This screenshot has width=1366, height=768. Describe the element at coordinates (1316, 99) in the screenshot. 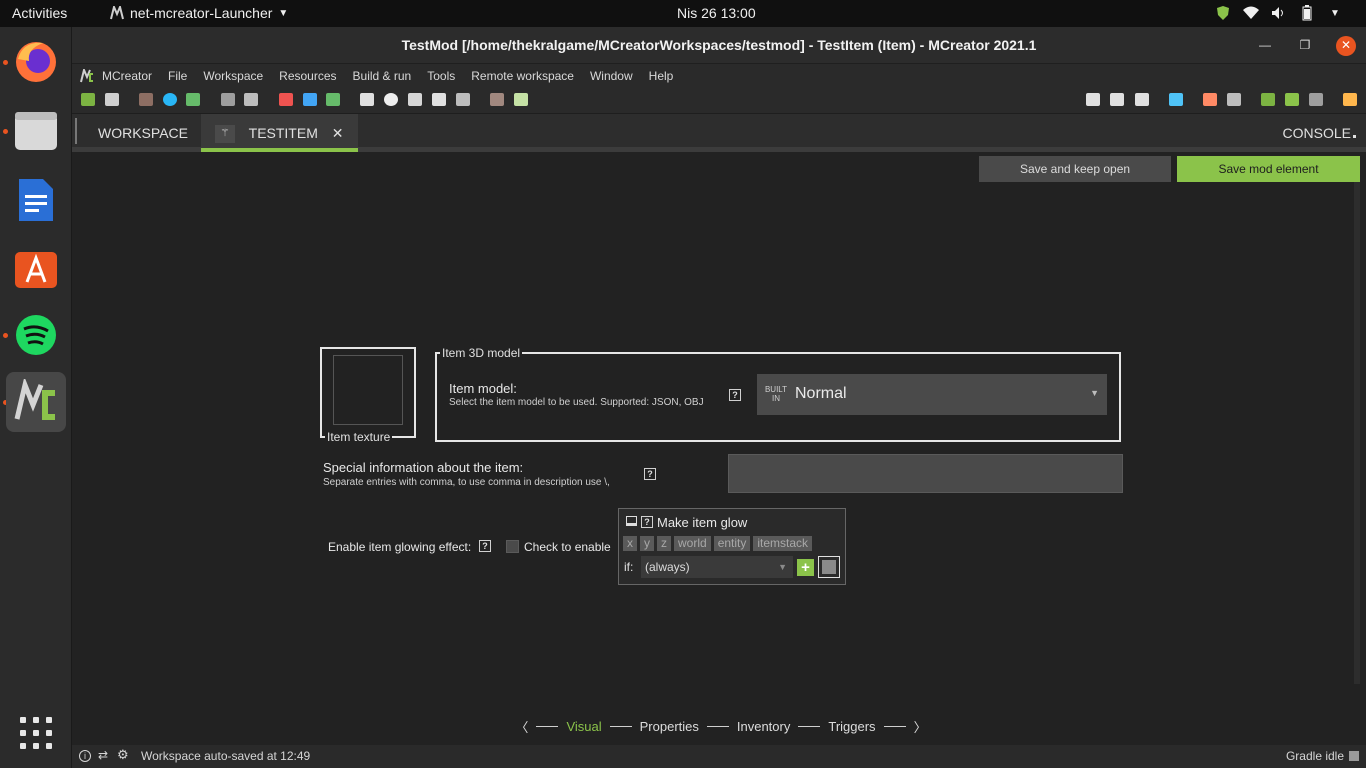

I see `stop-icon` at that location.